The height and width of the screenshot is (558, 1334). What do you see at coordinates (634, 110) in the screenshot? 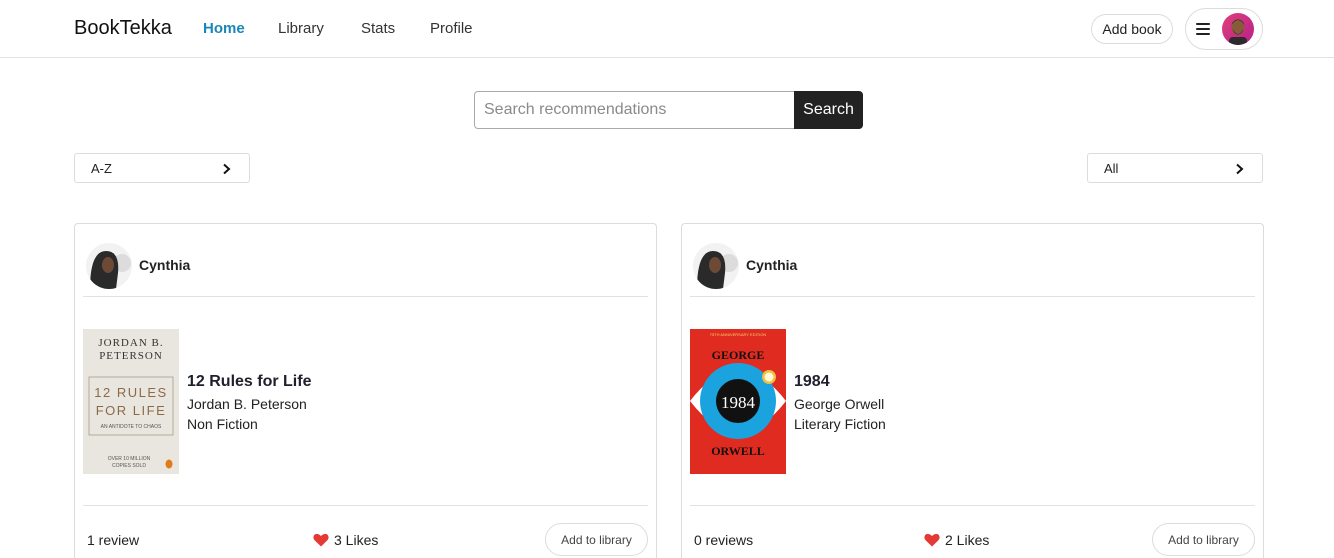
I see `search-input` at bounding box center [634, 110].